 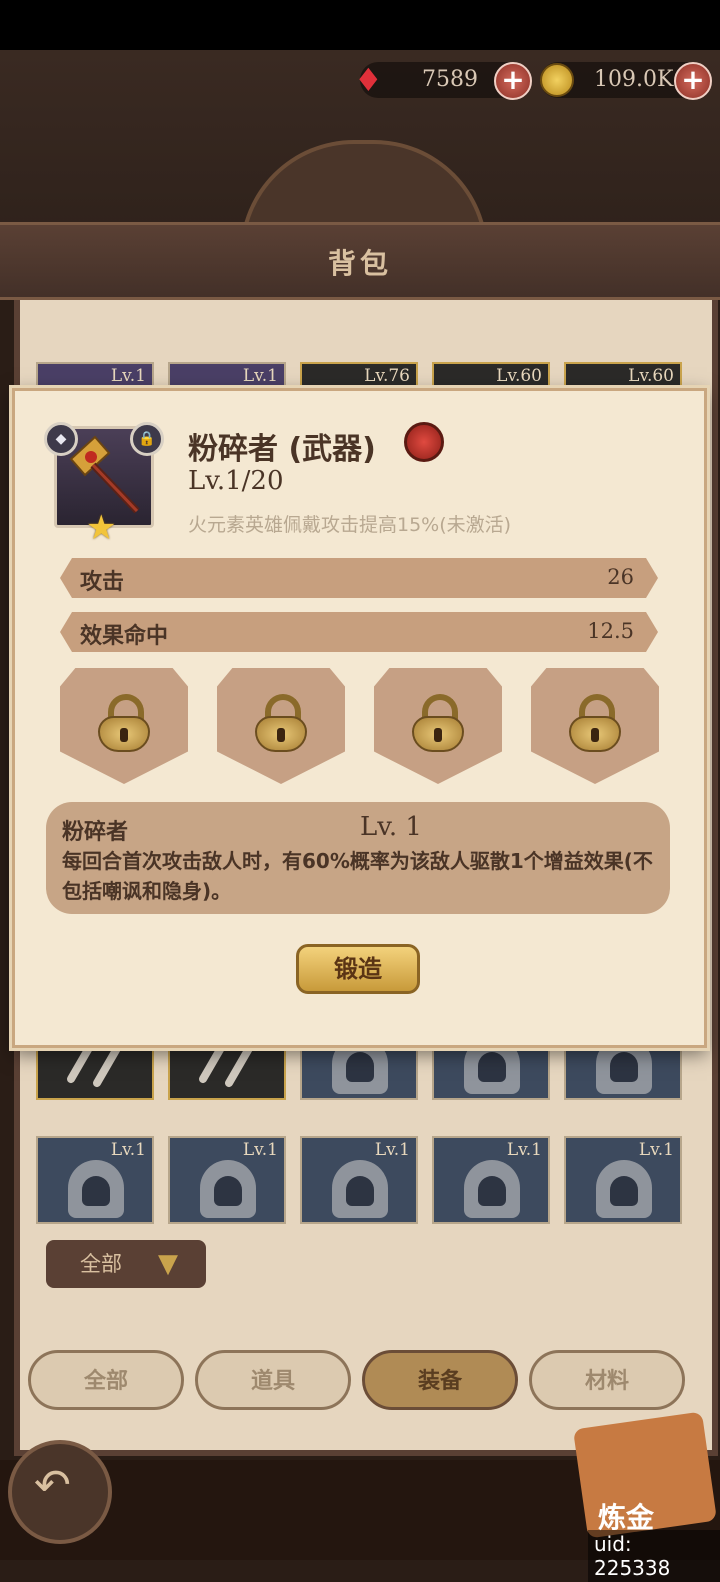 What do you see at coordinates (610, 631) in the screenshot?
I see `stat-value: 12.5` at bounding box center [610, 631].